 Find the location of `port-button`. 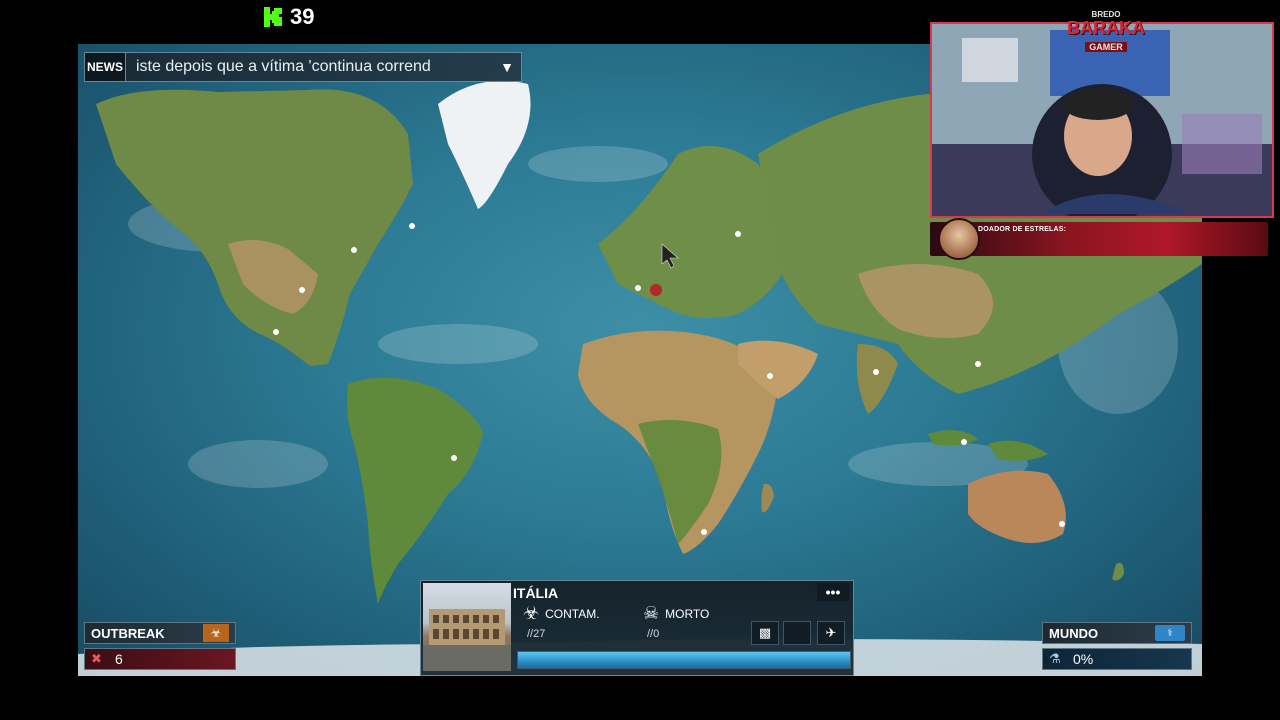

port-button is located at coordinates (797, 633).